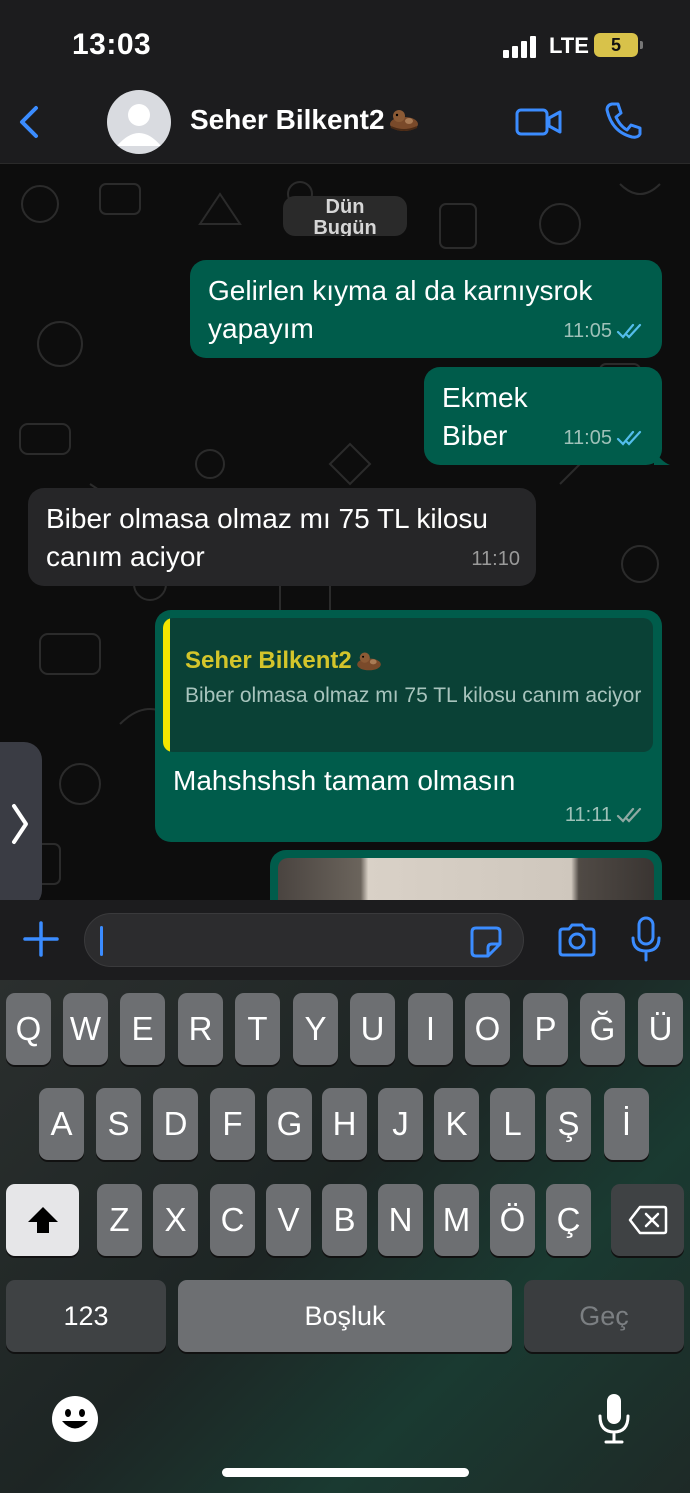 This screenshot has width=690, height=1493. Describe the element at coordinates (588, 815) in the screenshot. I see `message-time: 11:11` at that location.